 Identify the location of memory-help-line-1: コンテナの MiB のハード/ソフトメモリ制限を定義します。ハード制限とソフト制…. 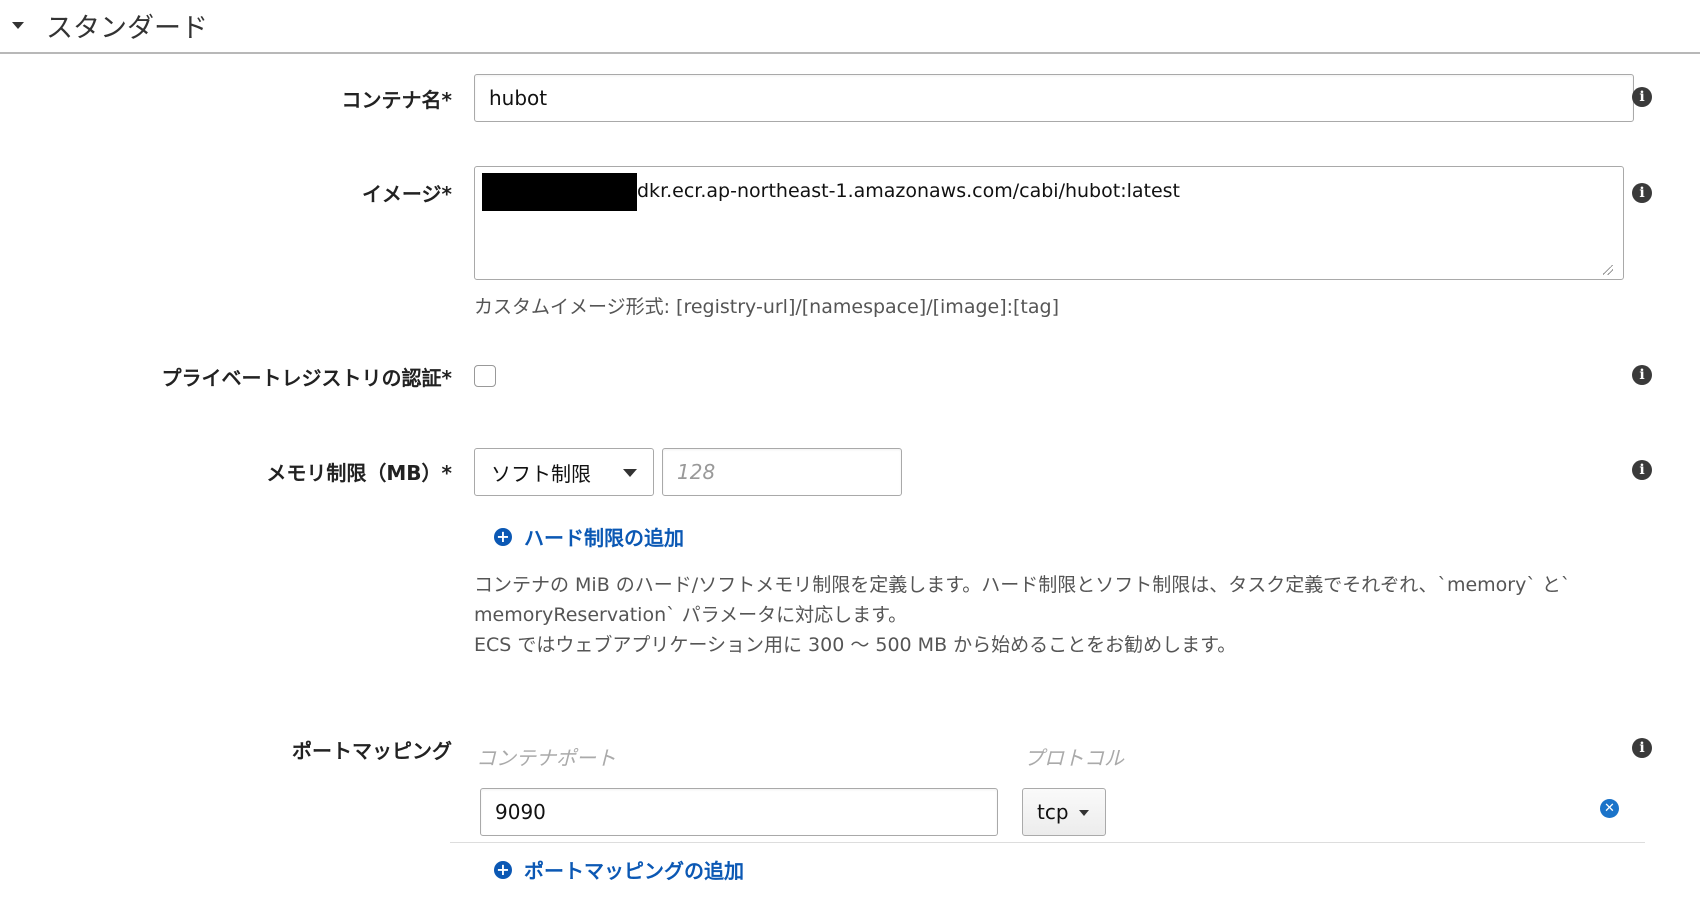
(1022, 585).